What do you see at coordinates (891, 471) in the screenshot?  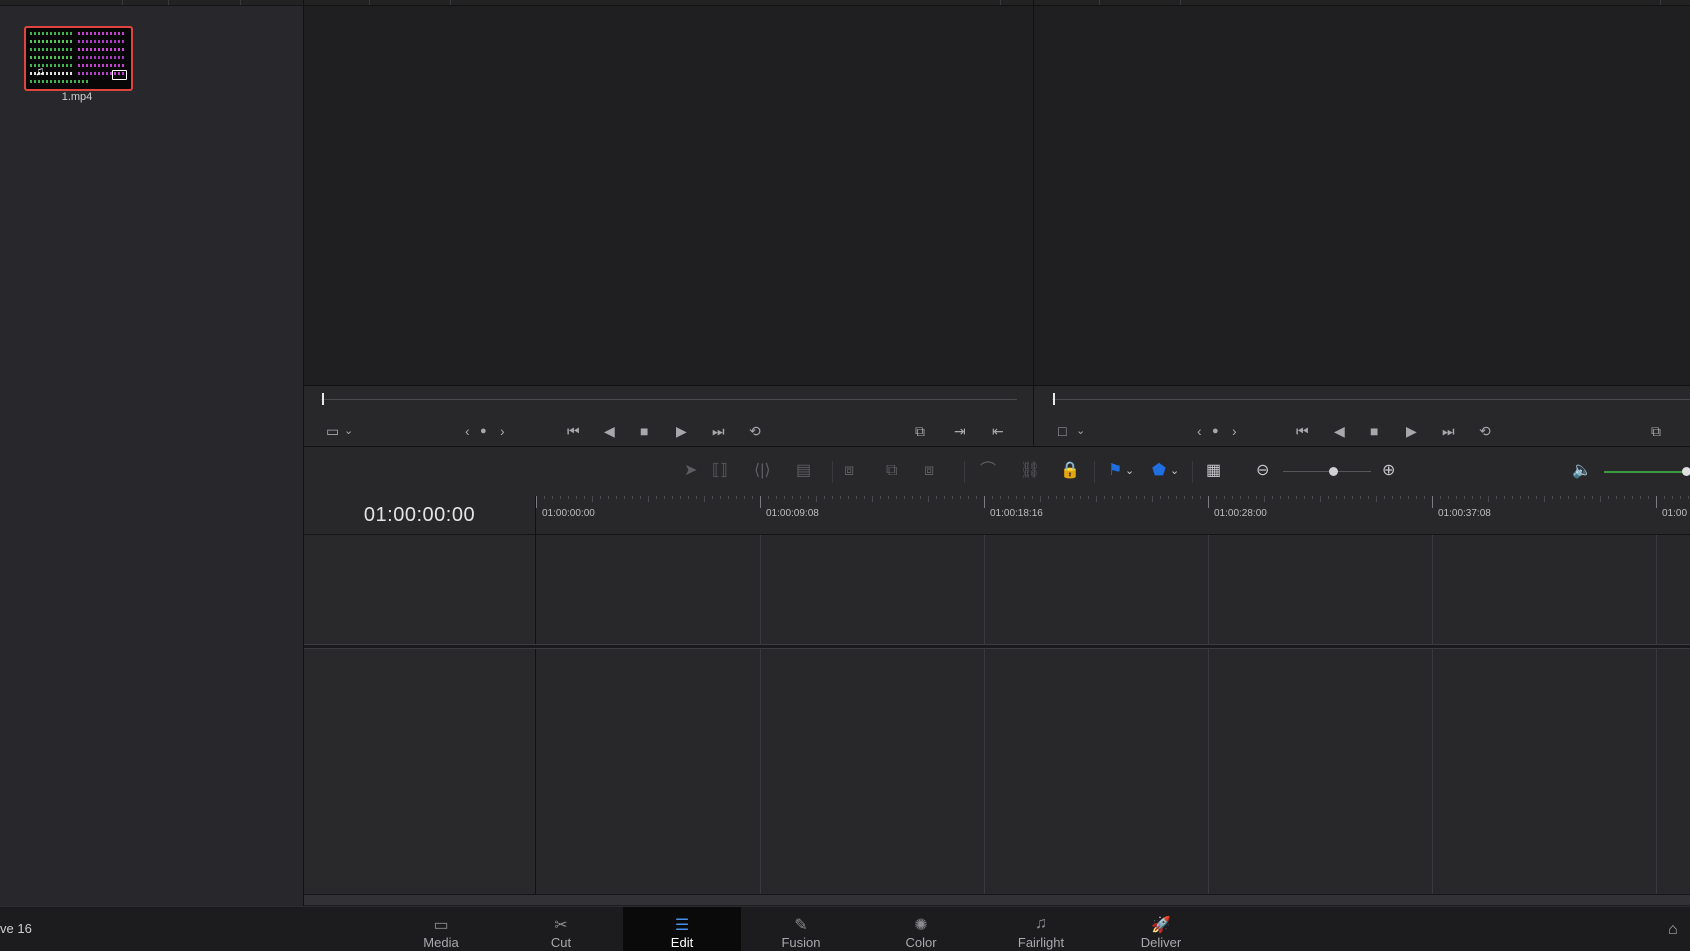 I see `overwrite-clip-icon: ⧉` at bounding box center [891, 471].